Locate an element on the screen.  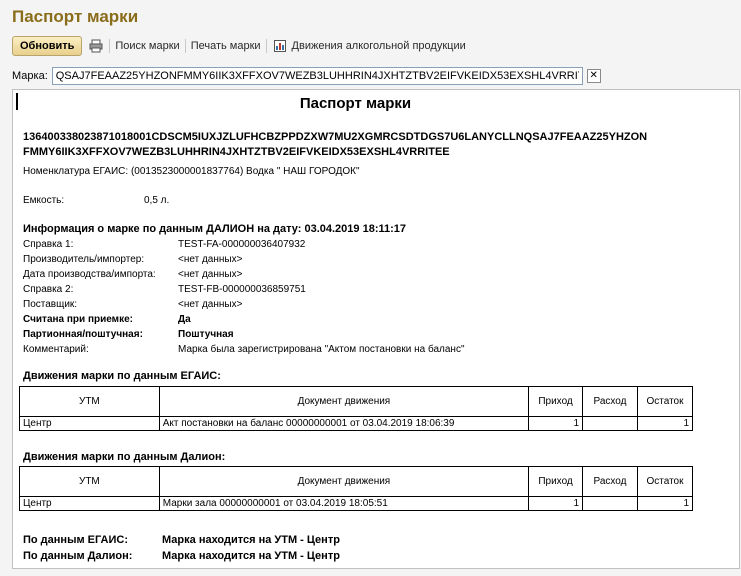
info-value: Поштучная is located at coordinates (206, 334).